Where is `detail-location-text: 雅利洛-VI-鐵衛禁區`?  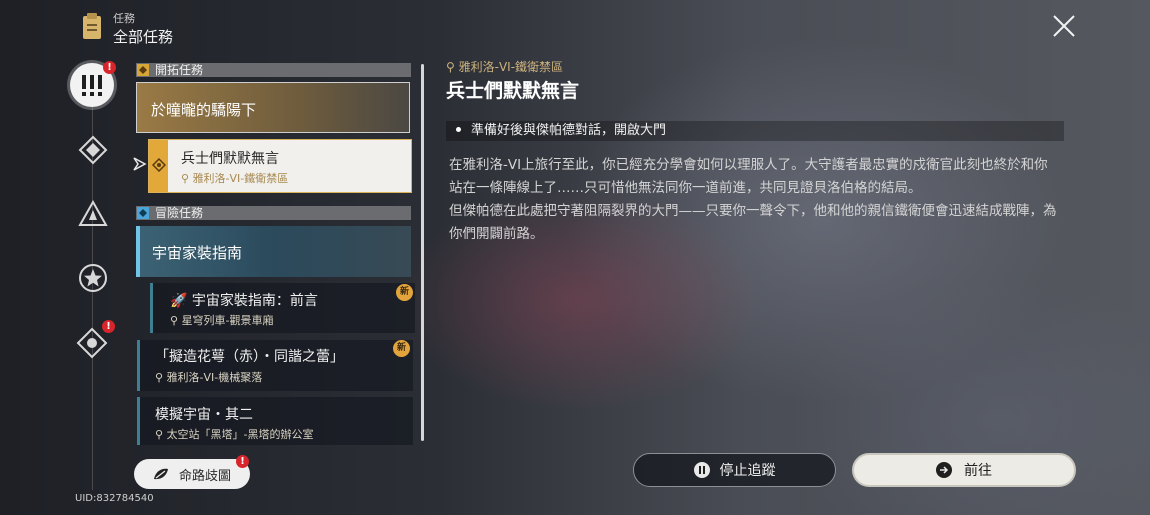 detail-location-text: 雅利洛-VI-鐵衛禁區 is located at coordinates (511, 67).